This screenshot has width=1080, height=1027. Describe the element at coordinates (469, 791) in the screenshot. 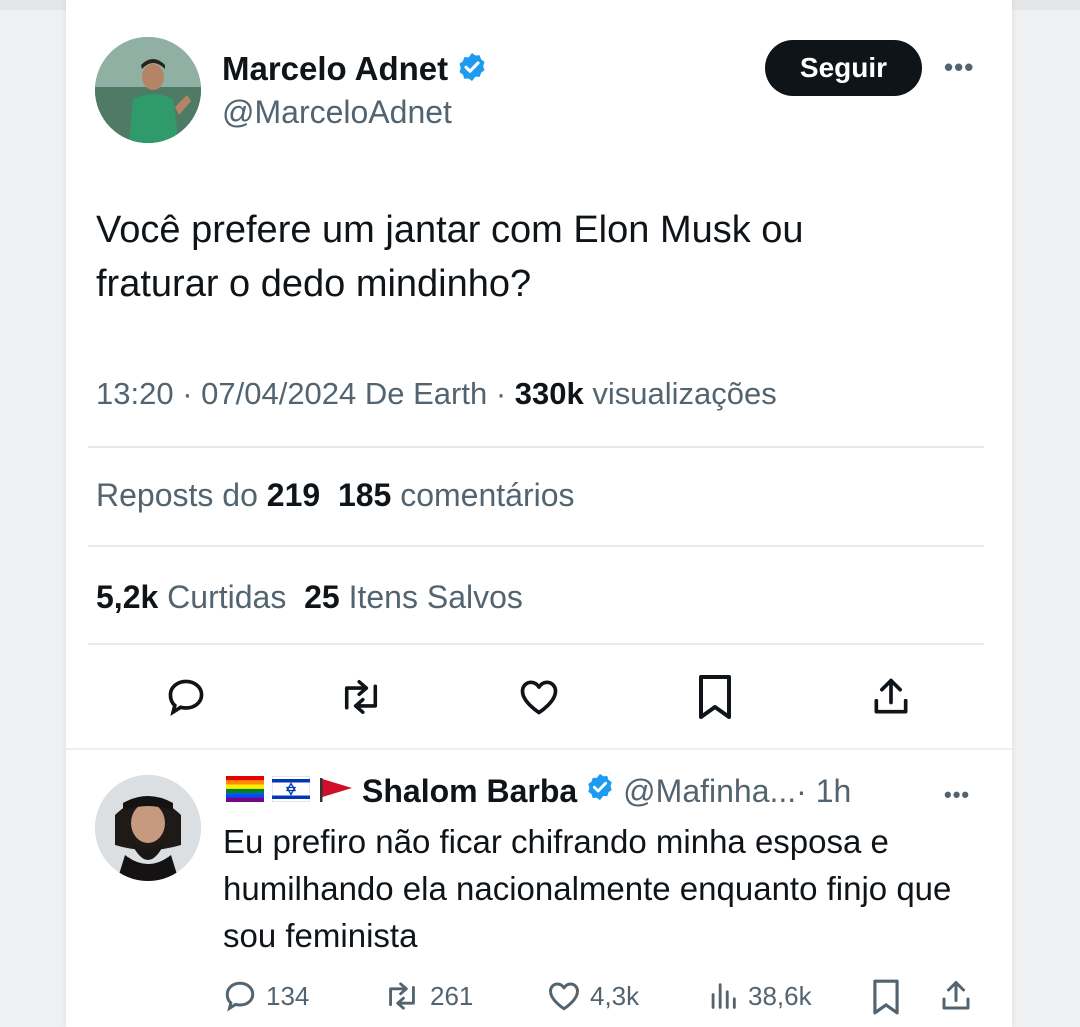

I see `reply-author-name: Shalom Barba` at that location.